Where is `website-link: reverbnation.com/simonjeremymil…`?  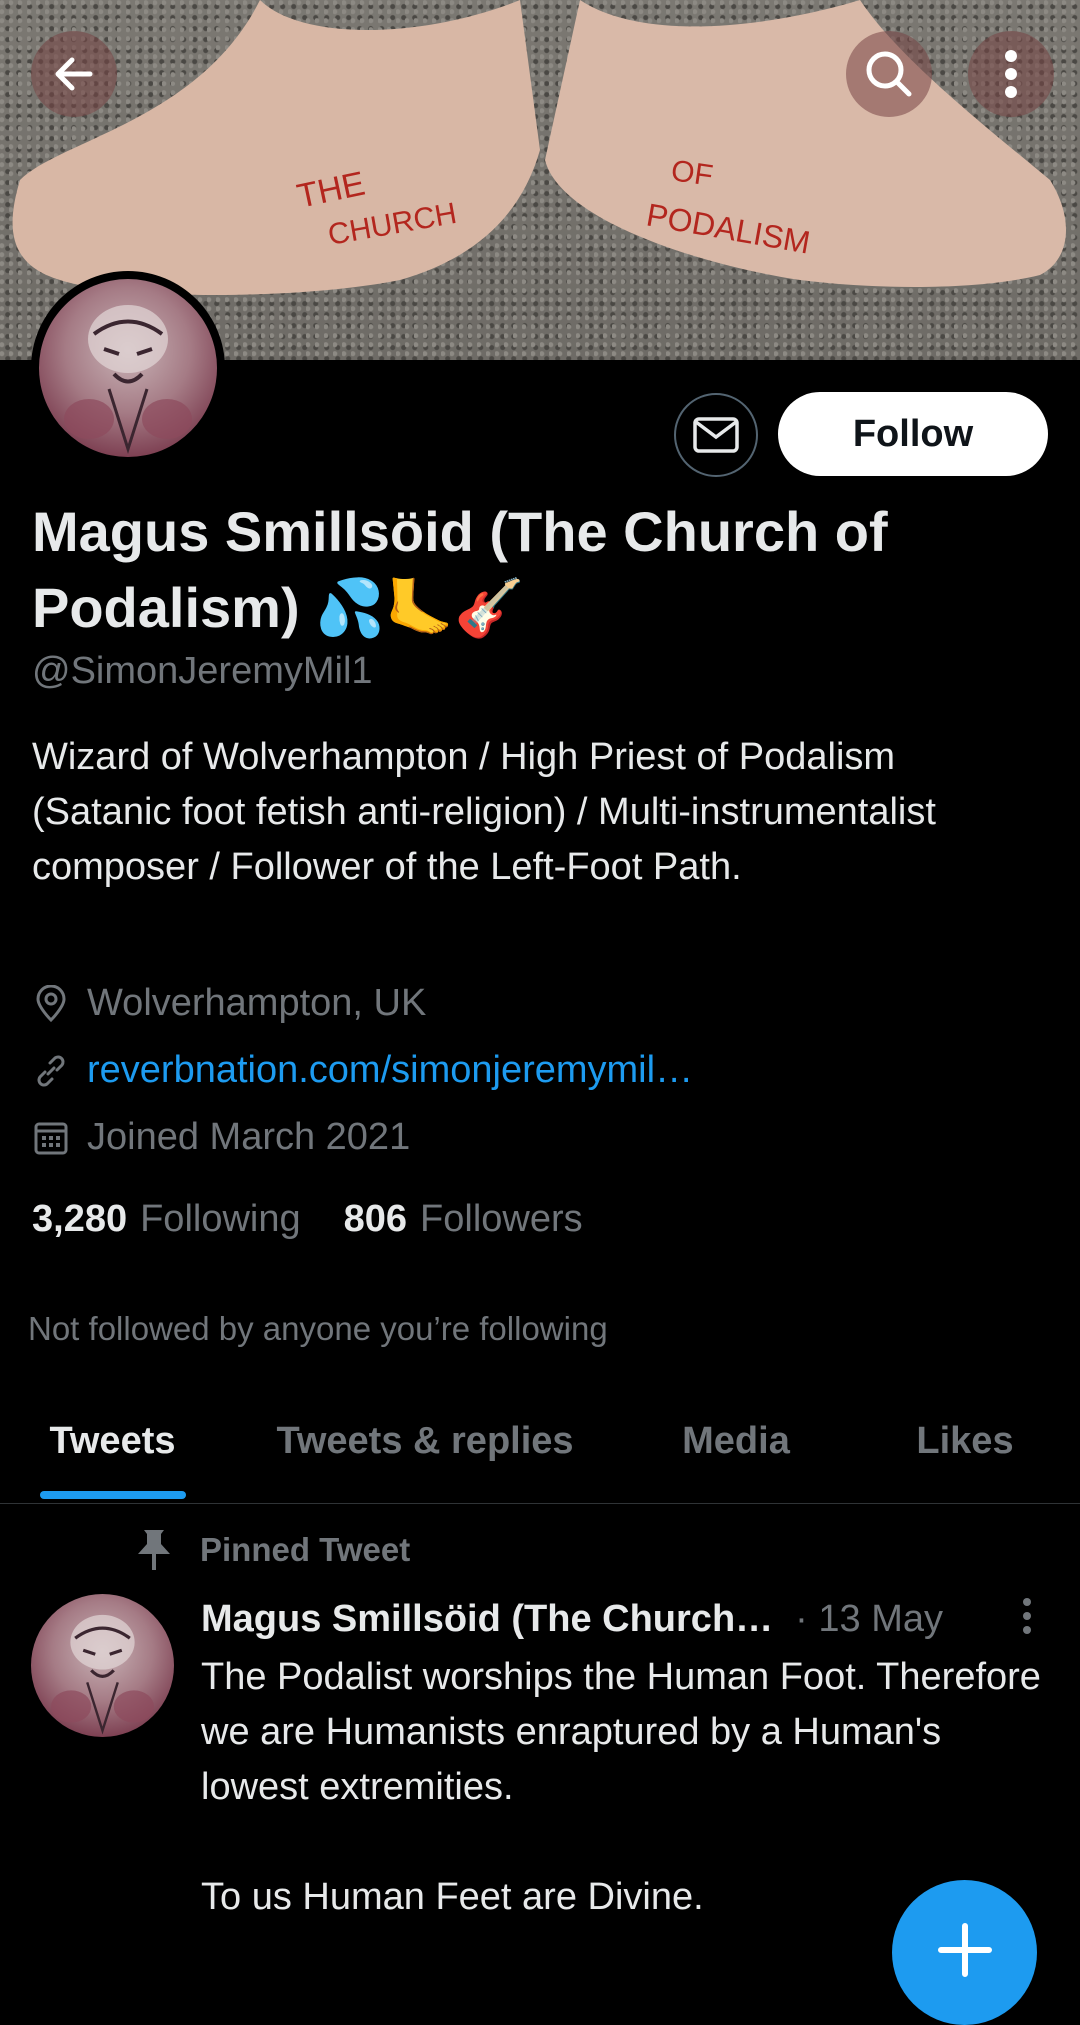 website-link: reverbnation.com/simonjeremymil… is located at coordinates (390, 1070).